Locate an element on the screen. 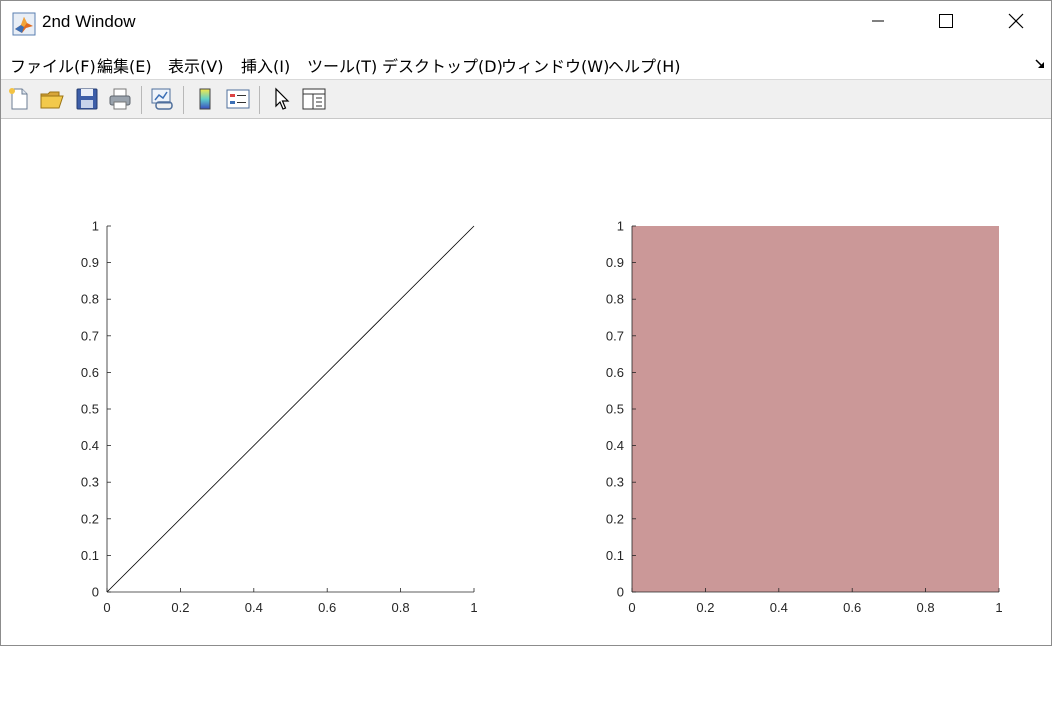 Image resolution: width=1052 pixels, height=705 pixels. menu-window: ウィンドウ(W) is located at coordinates (555, 65).